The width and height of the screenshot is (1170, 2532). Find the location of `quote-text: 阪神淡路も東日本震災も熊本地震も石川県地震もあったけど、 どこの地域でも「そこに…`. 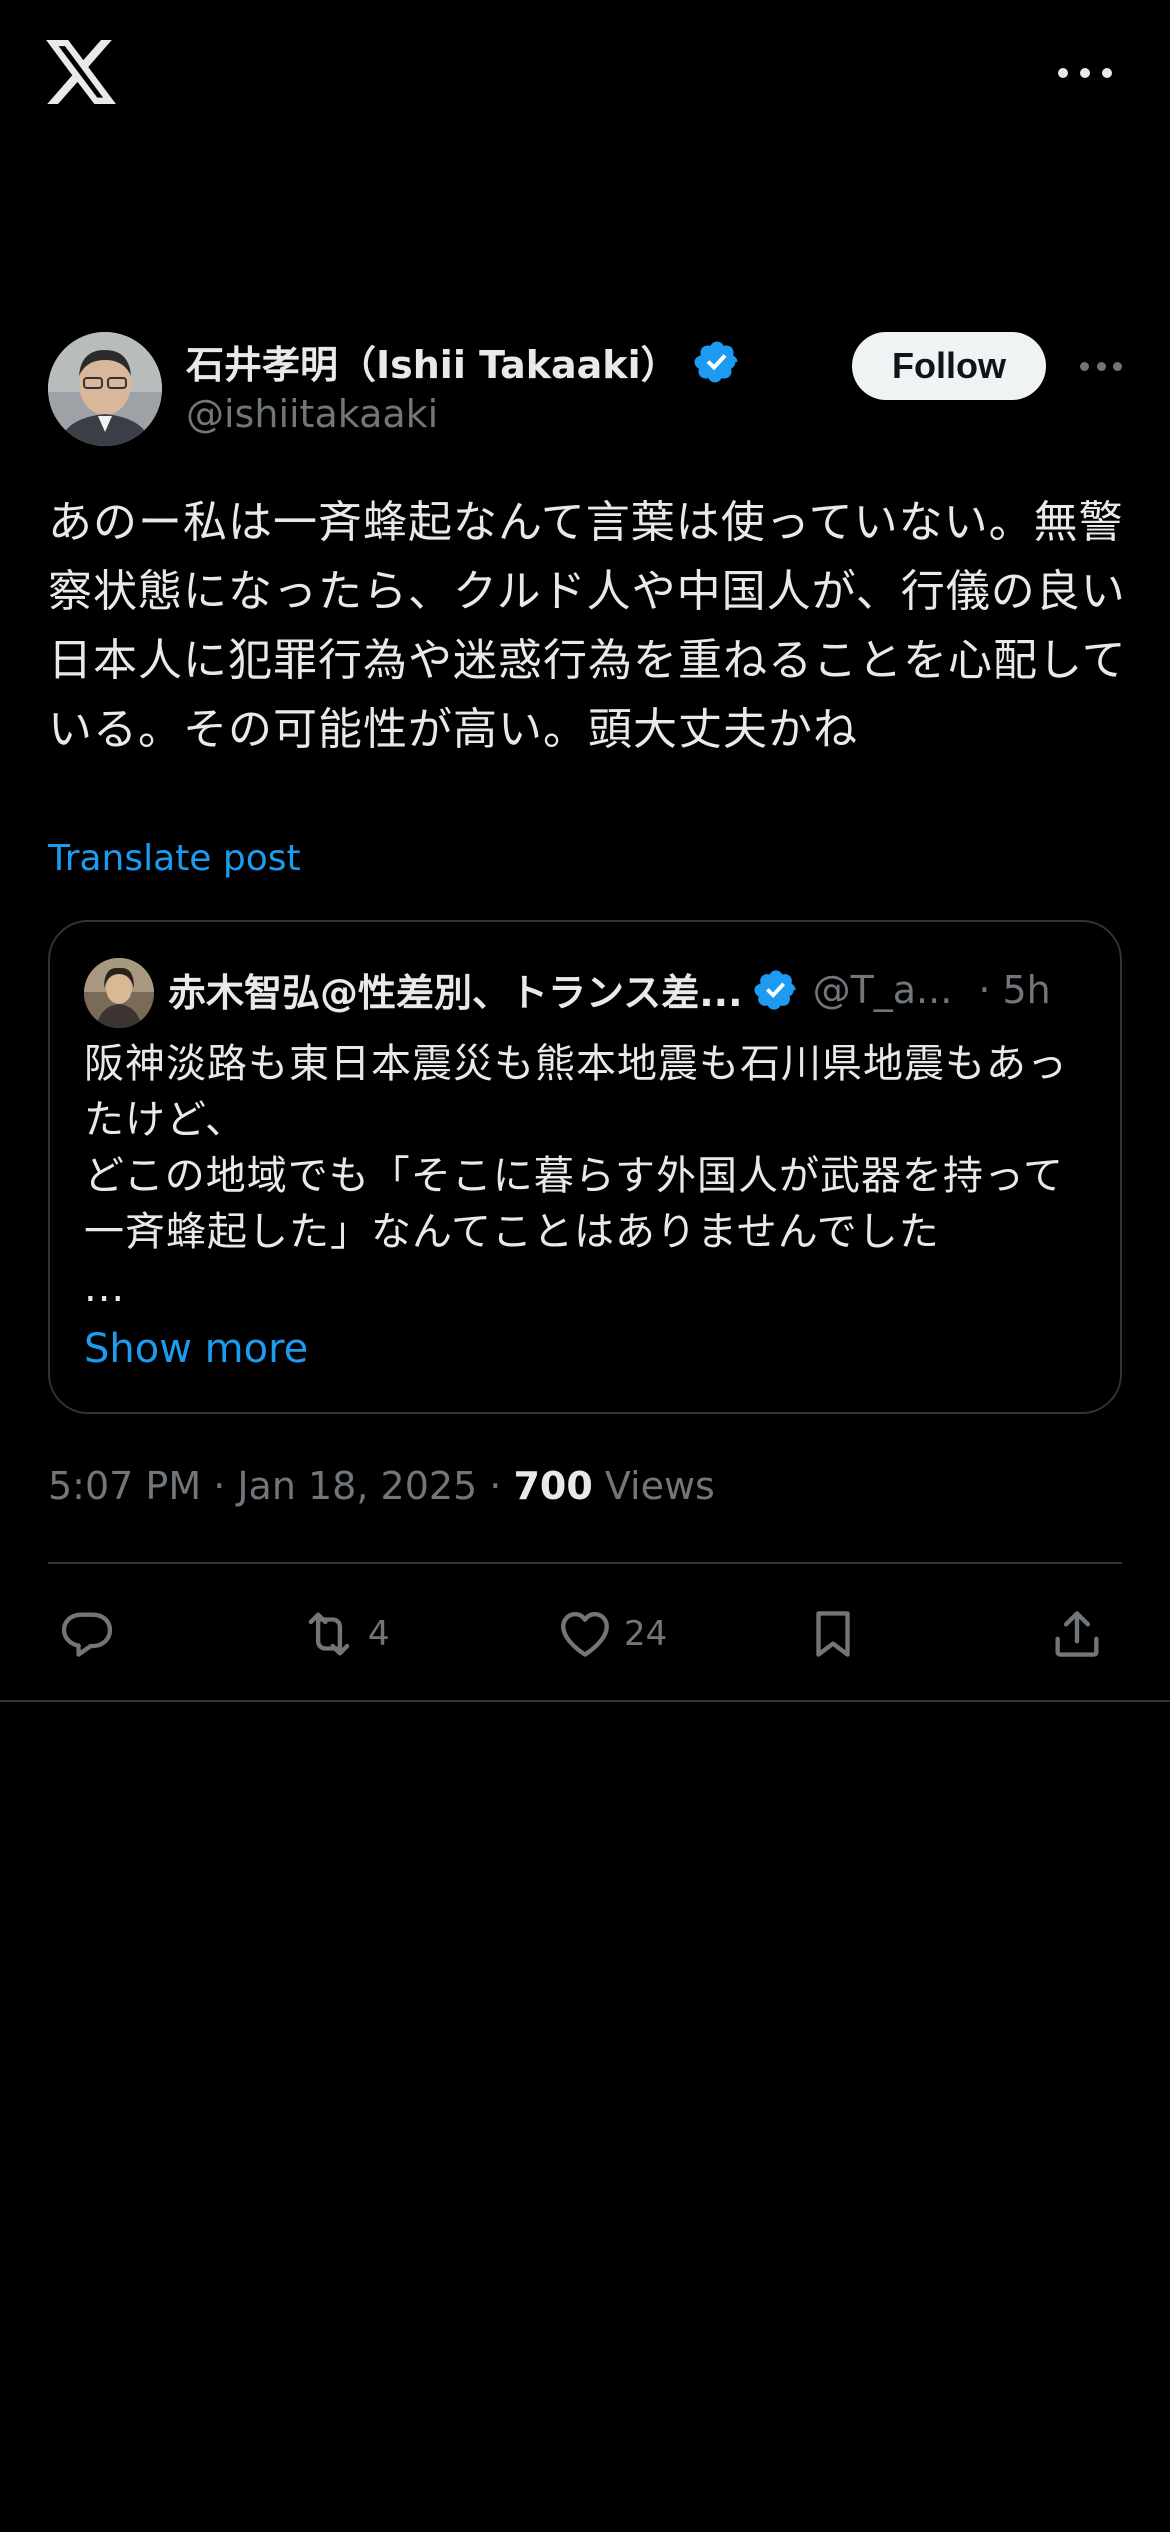

quote-text: 阪神淡路も東日本震災も熊本地震も石川県地震もあったけど、 どこの地域でも「そこに… is located at coordinates (576, 1176).